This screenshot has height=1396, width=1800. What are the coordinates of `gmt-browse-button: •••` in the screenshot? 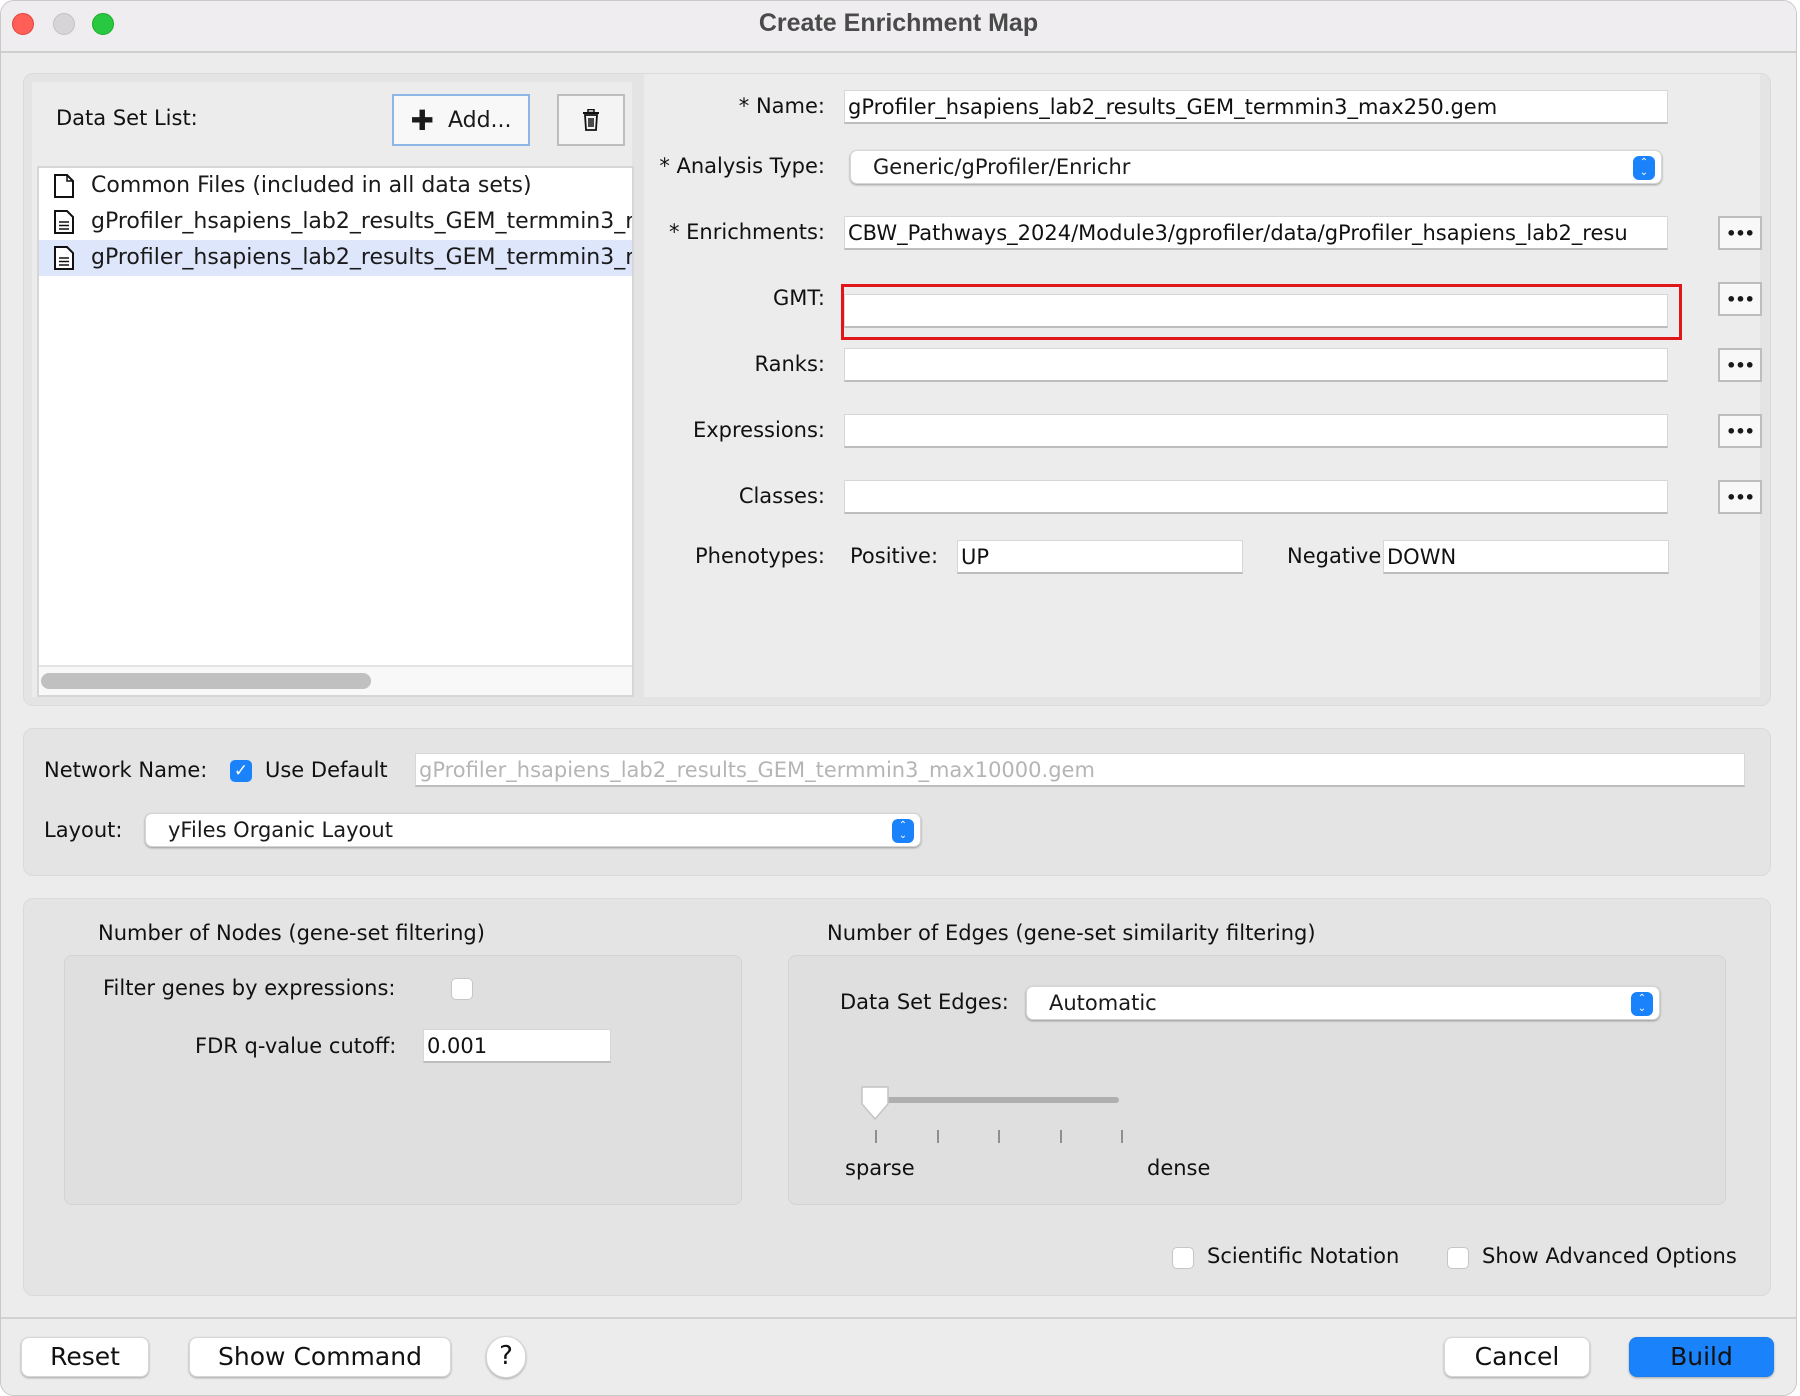 It's located at (1740, 299).